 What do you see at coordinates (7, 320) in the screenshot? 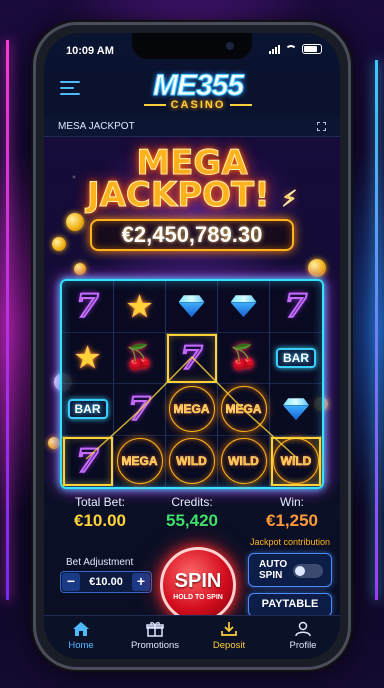
I see `neon-strip-left` at bounding box center [7, 320].